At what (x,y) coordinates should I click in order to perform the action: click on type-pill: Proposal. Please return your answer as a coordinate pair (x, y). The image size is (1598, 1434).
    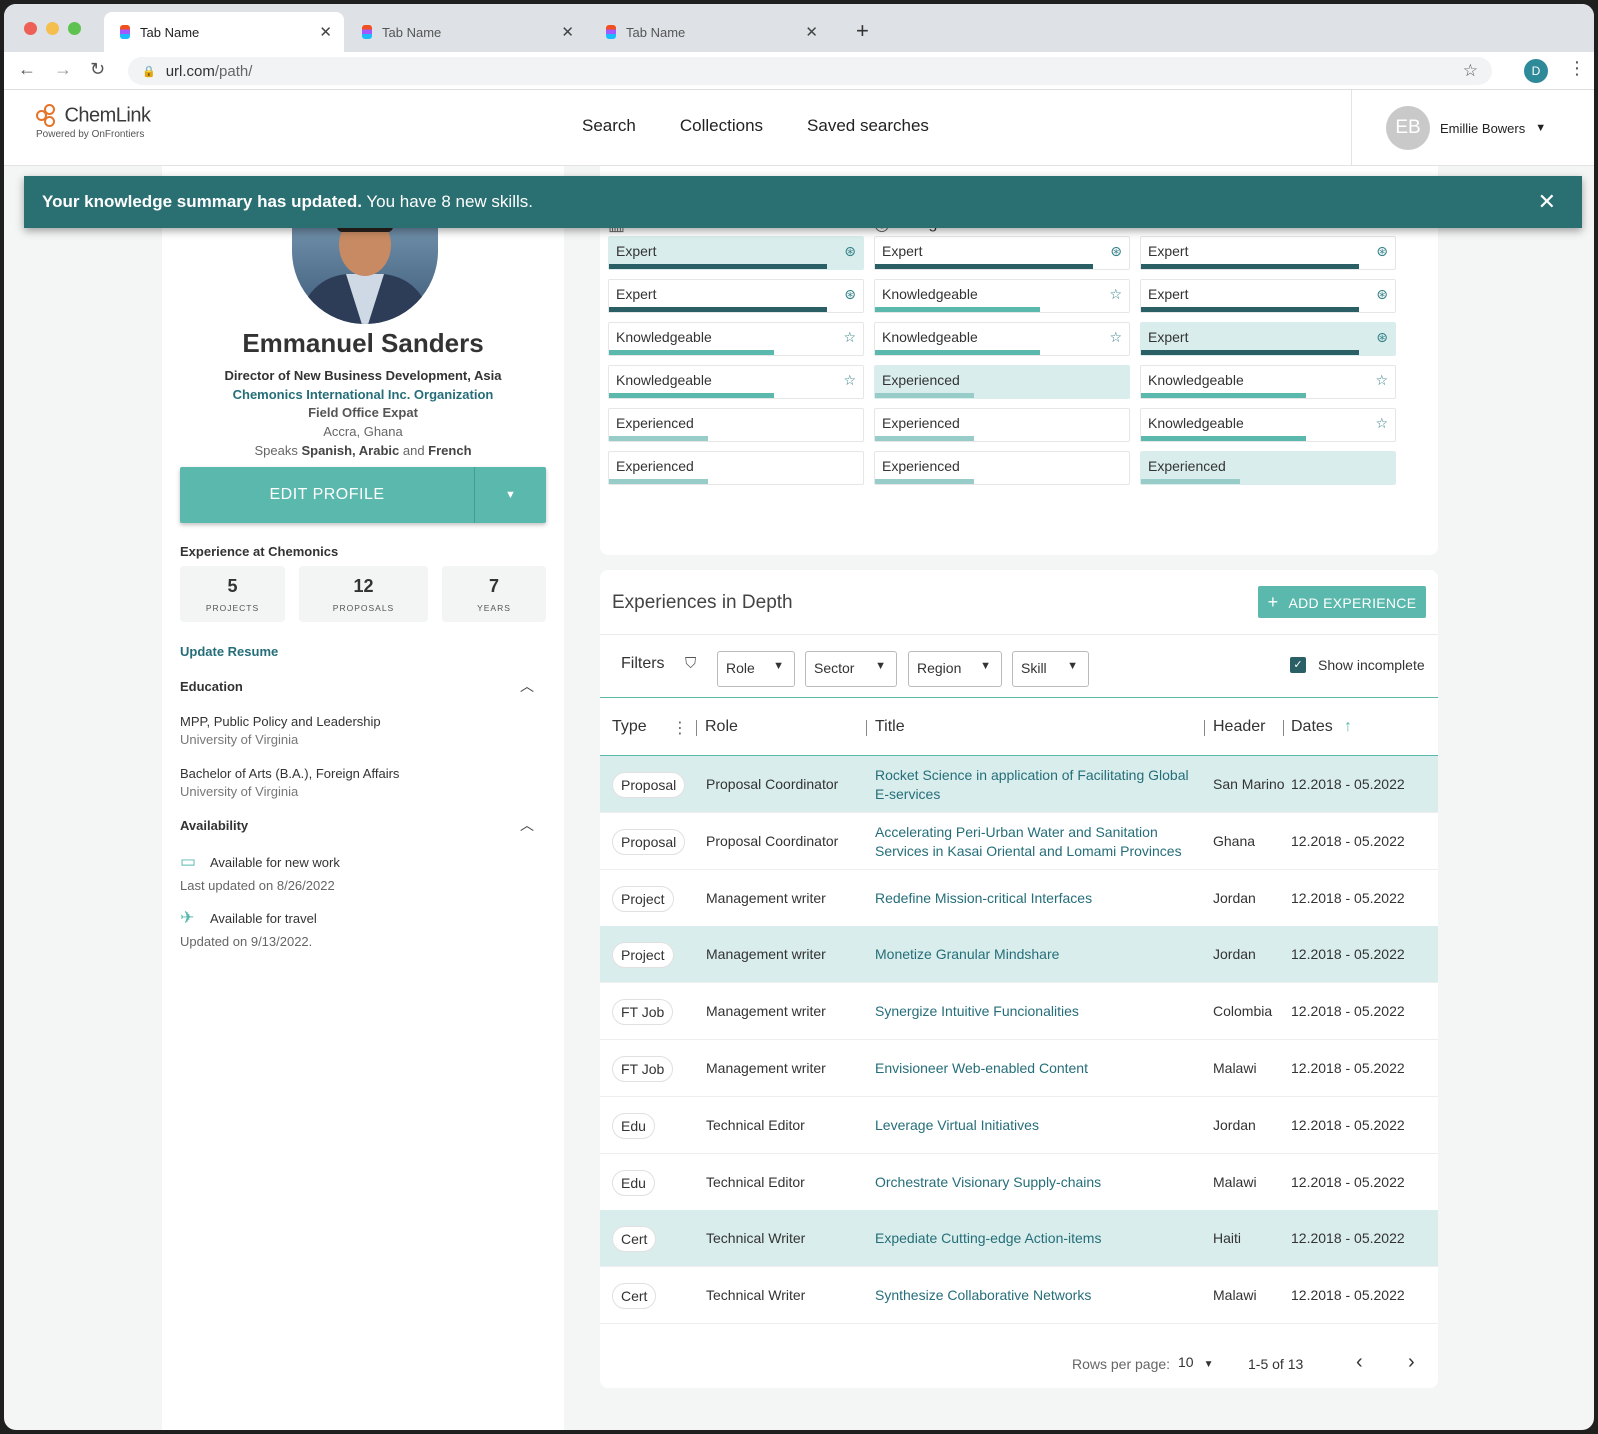
    Looking at the image, I should click on (649, 785).